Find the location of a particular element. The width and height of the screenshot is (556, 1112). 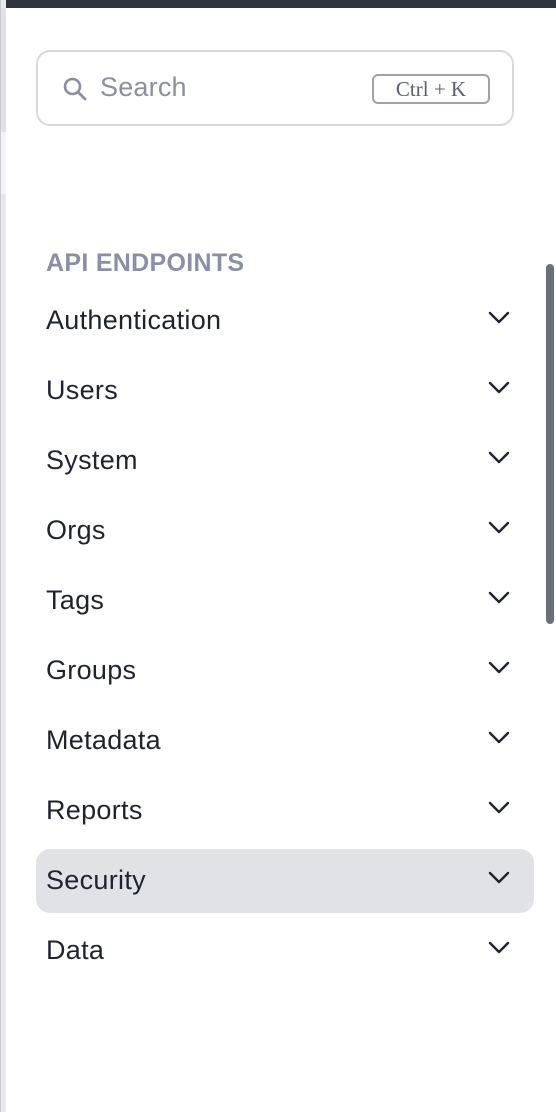

search-icon is located at coordinates (75, 89).